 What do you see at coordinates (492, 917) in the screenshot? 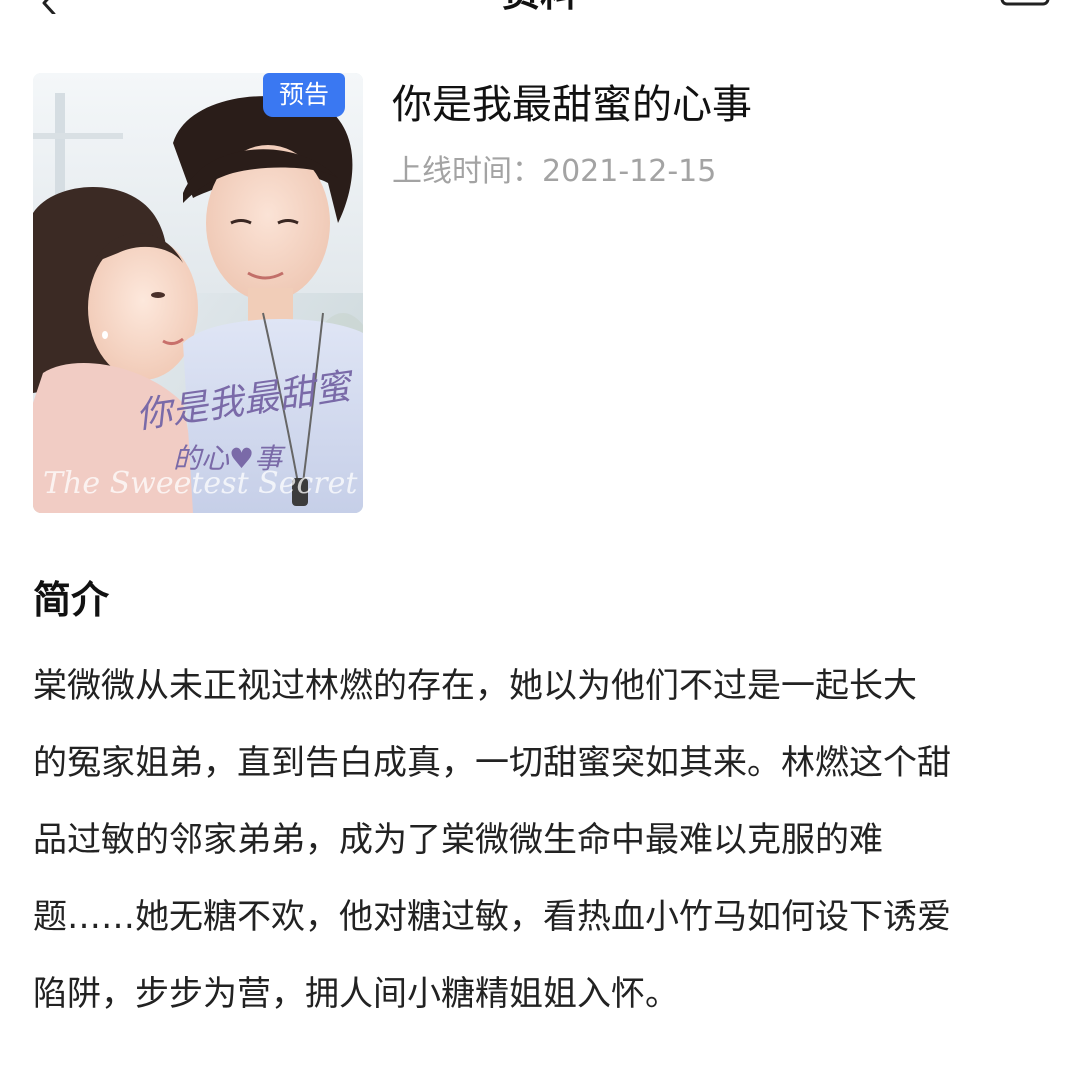
I see `synopsis-line: 题……她无糖不欢，他对糖过敏，看热血小竹马如何设下诱爱` at bounding box center [492, 917].